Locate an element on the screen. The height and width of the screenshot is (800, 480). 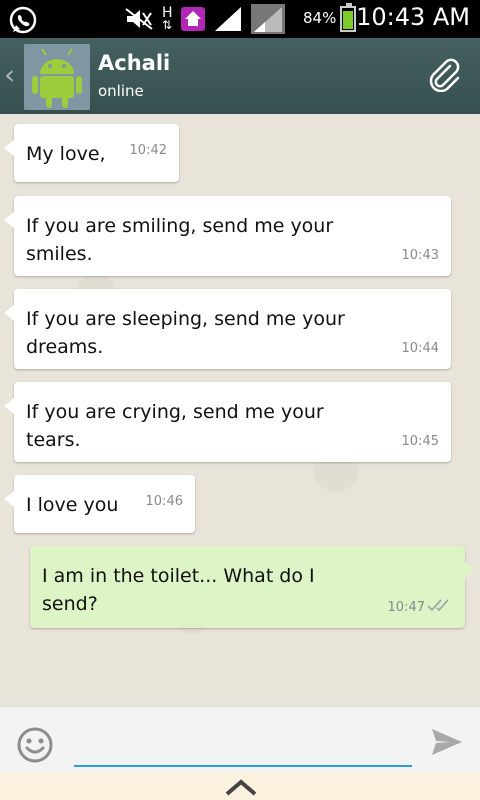
paperclip-icon is located at coordinates (445, 77).